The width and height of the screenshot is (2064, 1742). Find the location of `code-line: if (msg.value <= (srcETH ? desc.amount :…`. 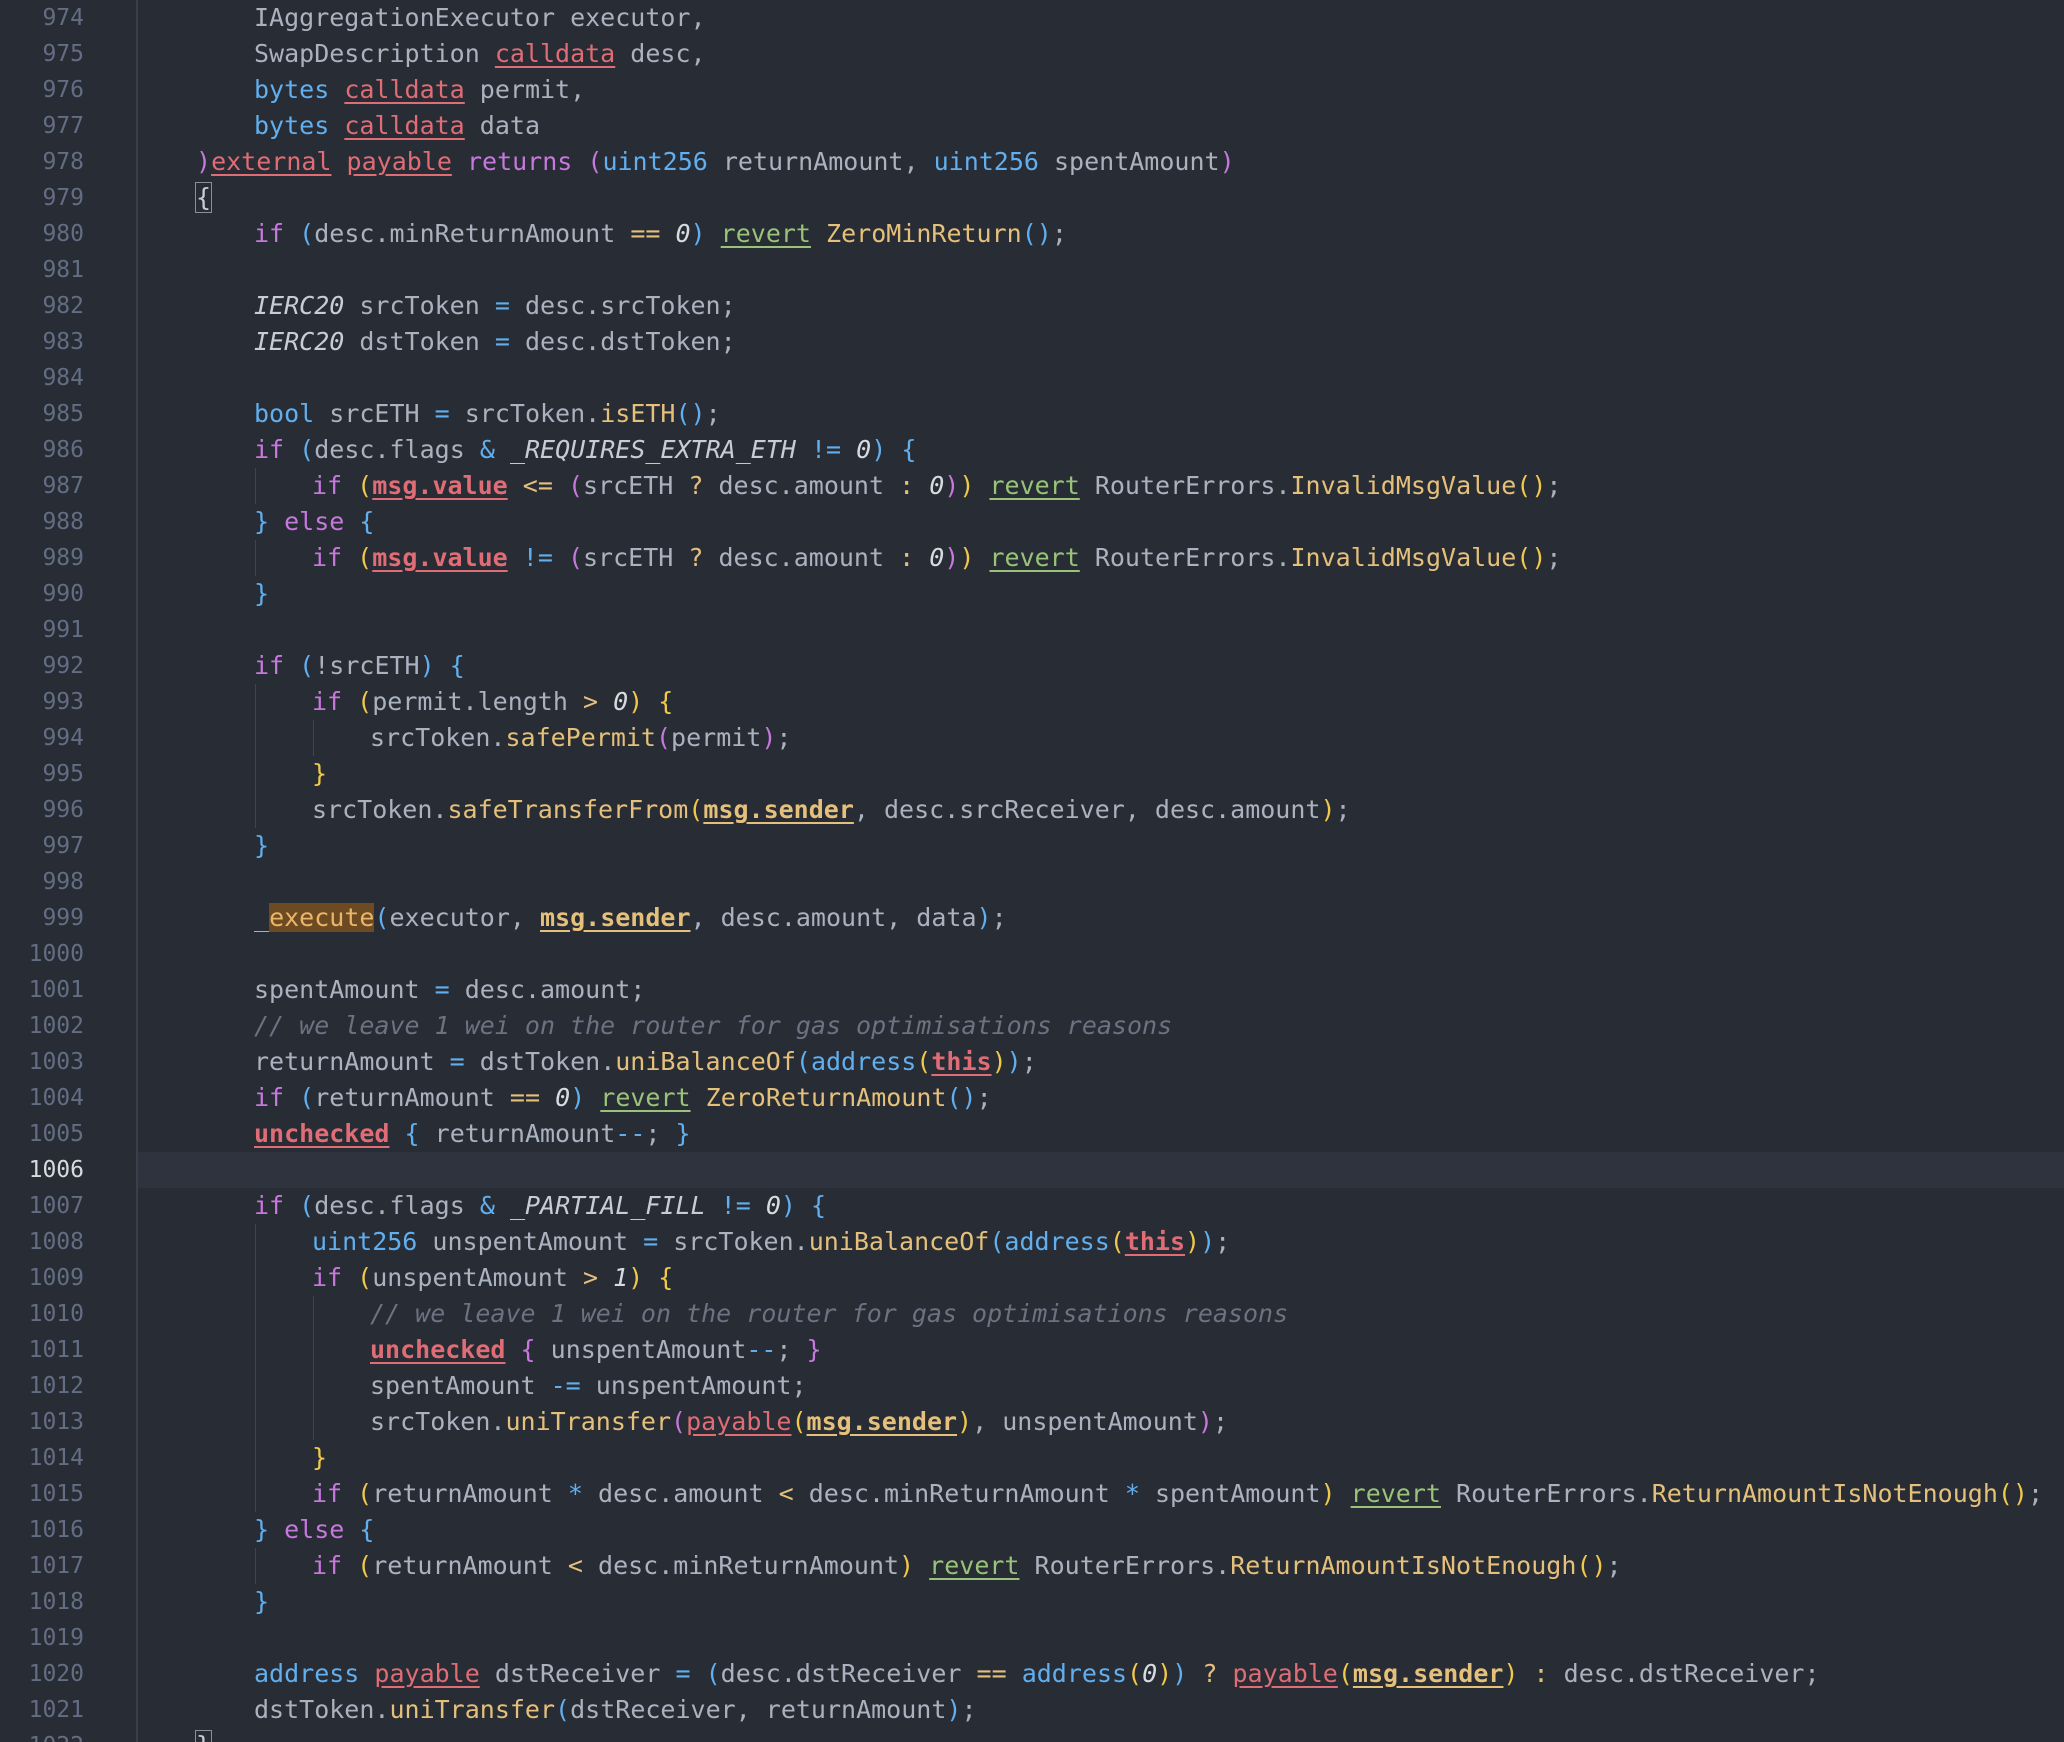

code-line: if (msg.value <= (srcETH ? desc.amount :… is located at coordinates (1101, 486).